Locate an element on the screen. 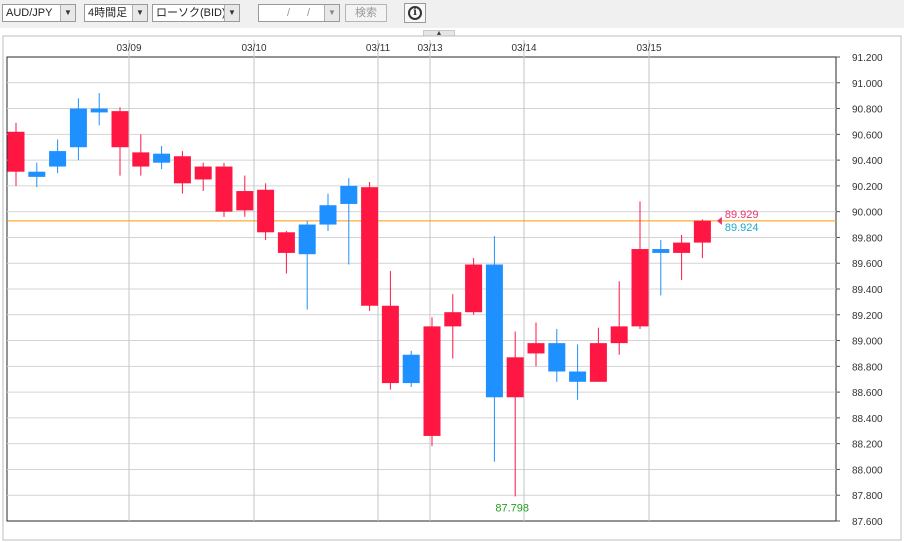  toolbar: AUD/JPY ▼ 4時間足 ▼ ローソク(BID) ▼ / / ▼ 検索 i is located at coordinates (452, 14).